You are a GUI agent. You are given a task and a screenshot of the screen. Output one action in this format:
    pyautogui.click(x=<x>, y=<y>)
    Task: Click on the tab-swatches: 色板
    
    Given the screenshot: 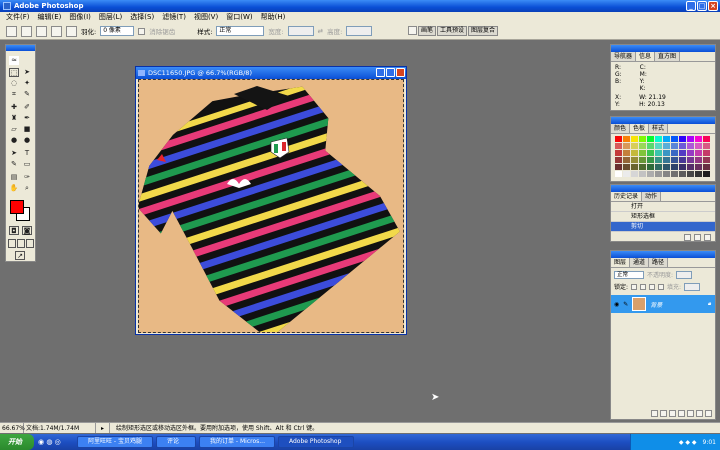 What is the action you would take?
    pyautogui.click(x=640, y=128)
    